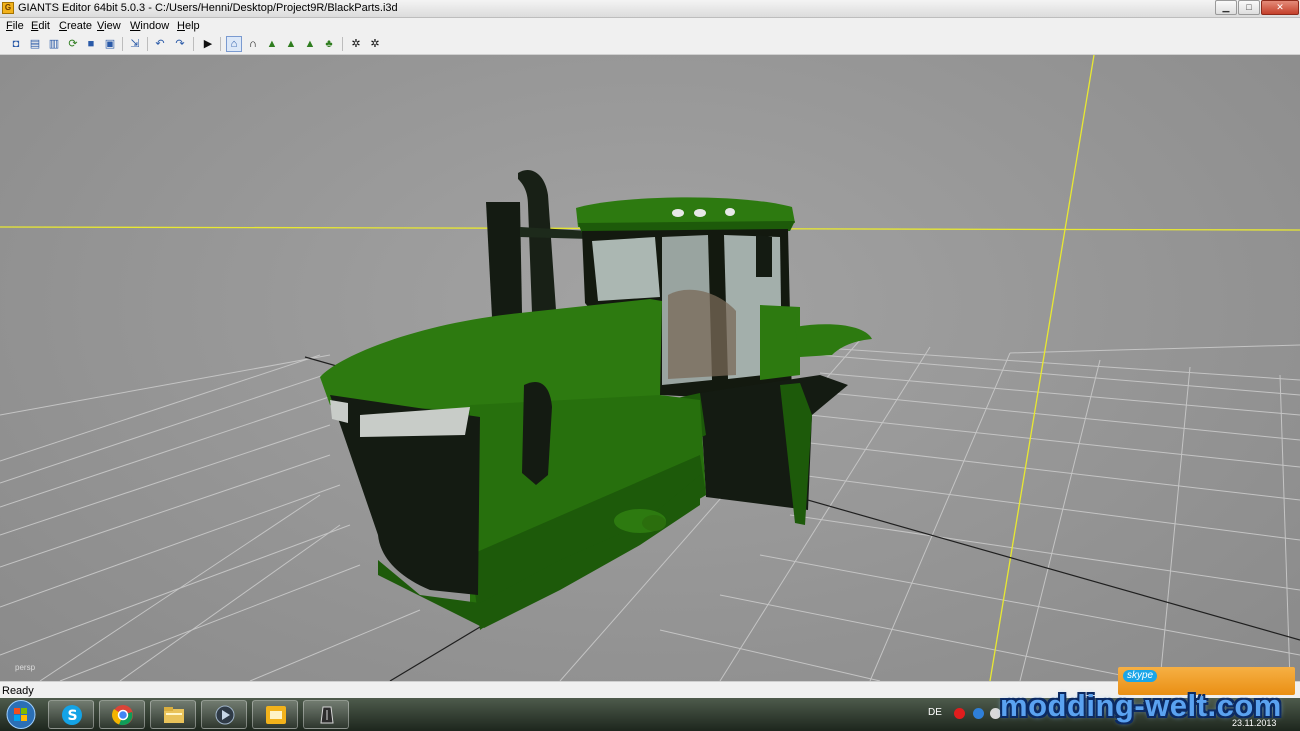 The image size is (1300, 731). I want to click on foliage-icon: ♣, so click(329, 44).